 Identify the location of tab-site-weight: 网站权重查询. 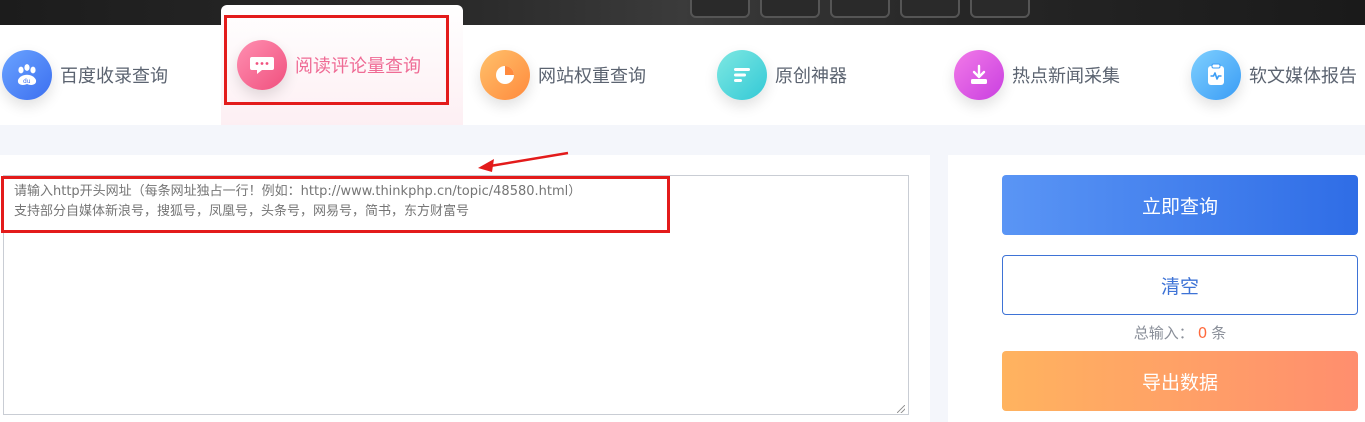
(563, 75).